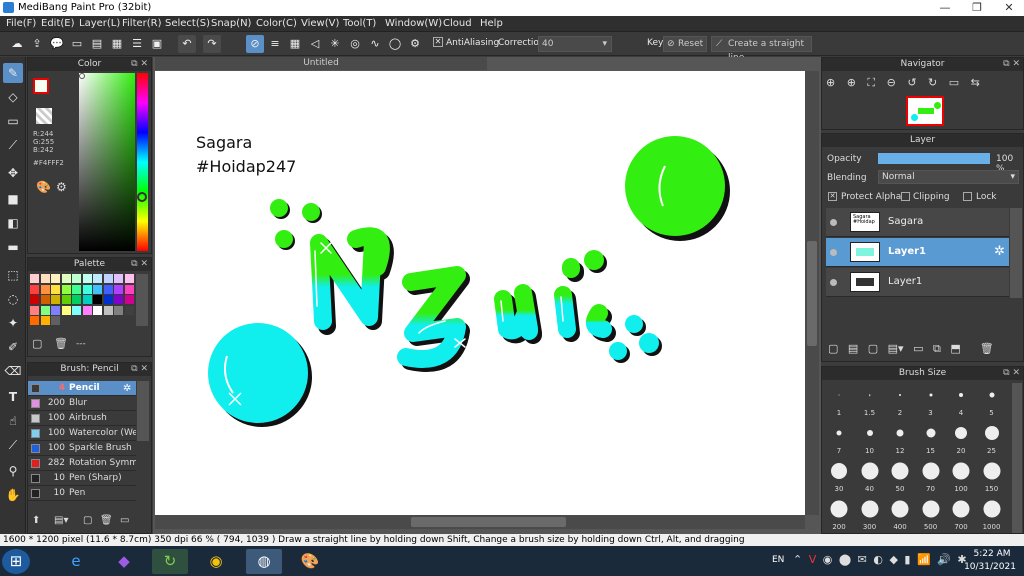  What do you see at coordinates (43, 187) in the screenshot?
I see `color-palette-icon: 🎨` at bounding box center [43, 187].